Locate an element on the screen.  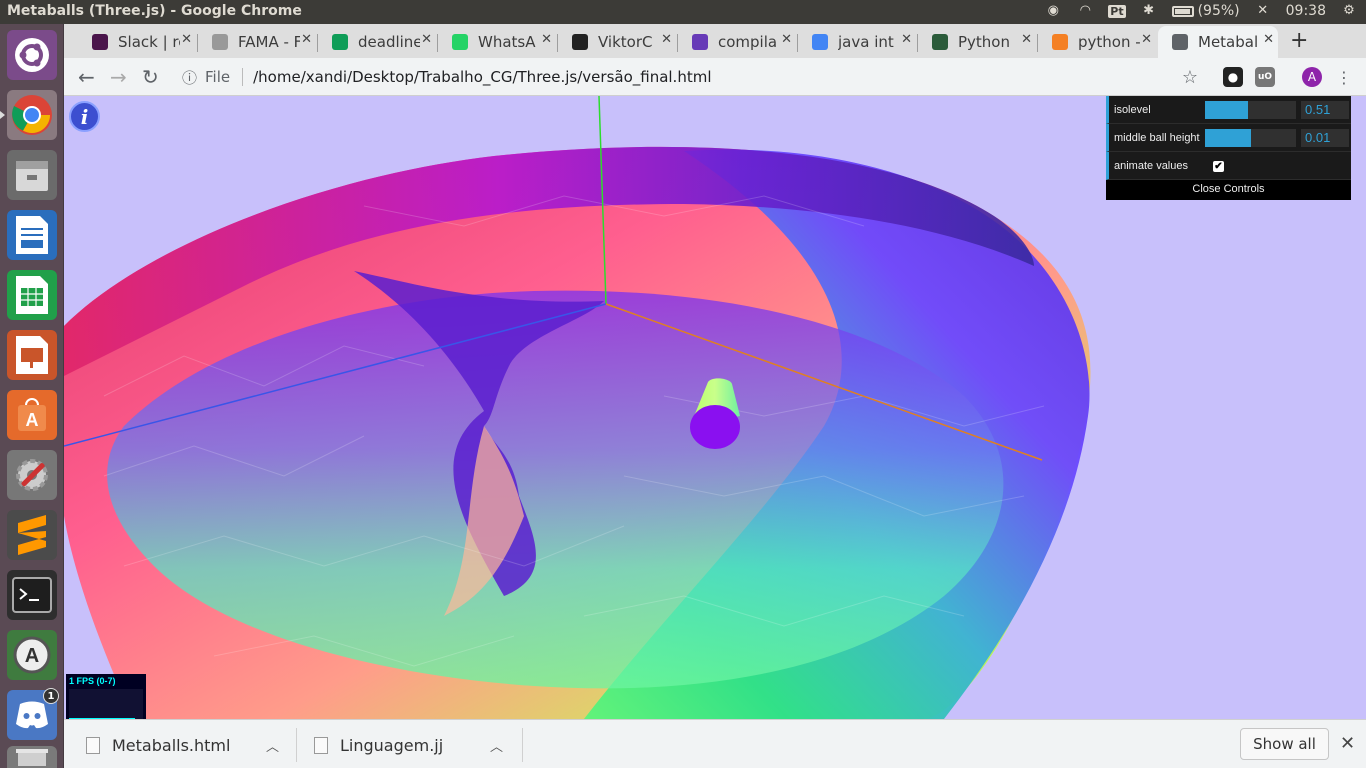
discord-launcher-icon: 1 is located at coordinates (33, 714).